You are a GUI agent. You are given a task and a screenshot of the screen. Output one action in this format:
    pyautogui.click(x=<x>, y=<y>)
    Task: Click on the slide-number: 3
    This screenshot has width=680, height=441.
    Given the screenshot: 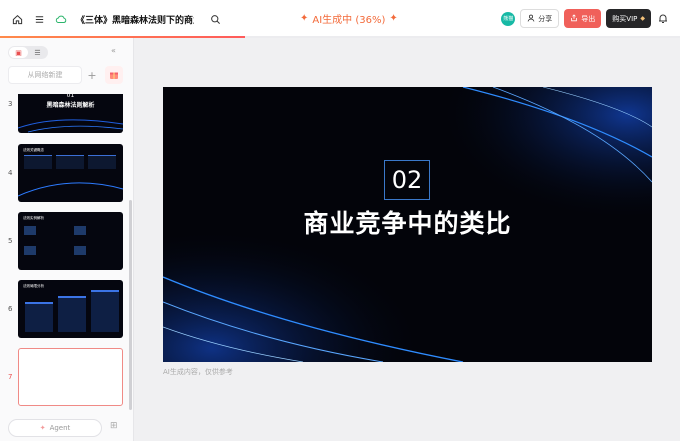 What is the action you would take?
    pyautogui.click(x=10, y=104)
    